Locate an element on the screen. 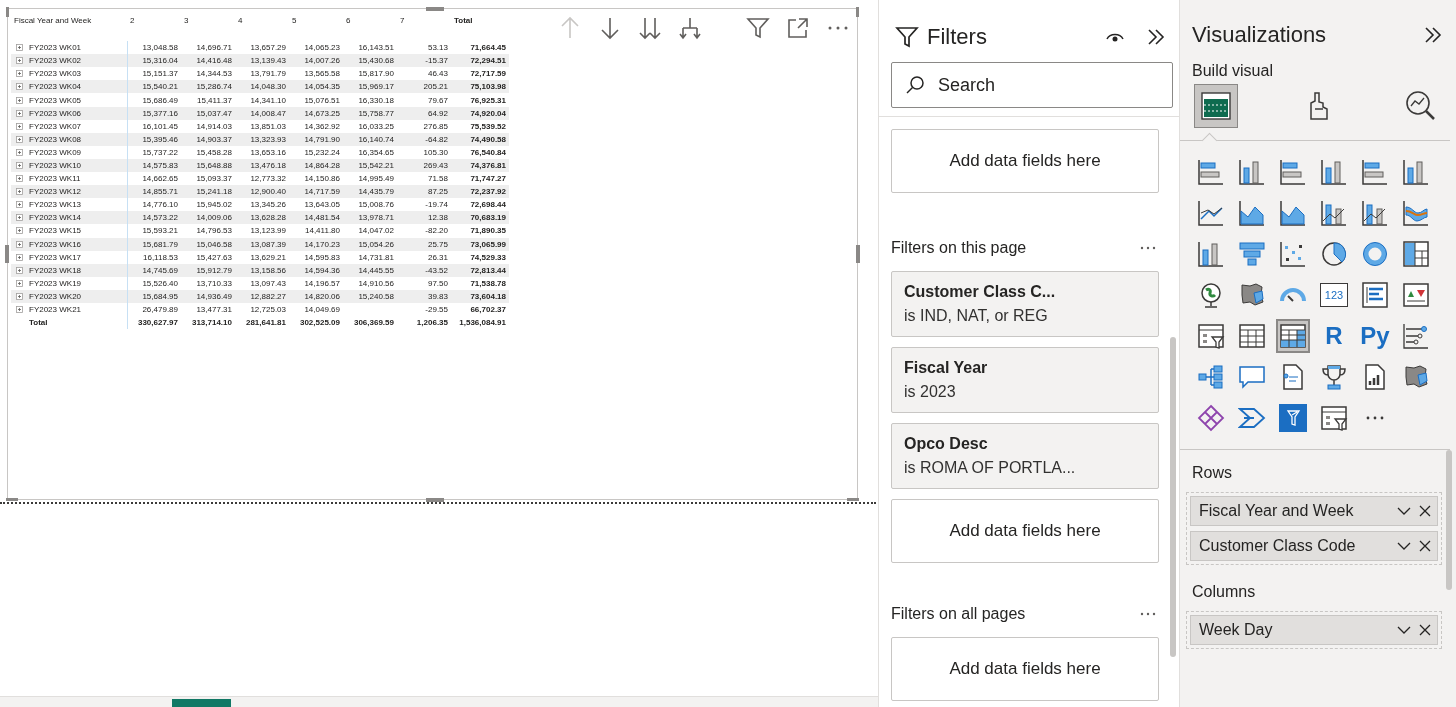 The height and width of the screenshot is (707, 1456). table-cell: 15,151.37 is located at coordinates (160, 74).